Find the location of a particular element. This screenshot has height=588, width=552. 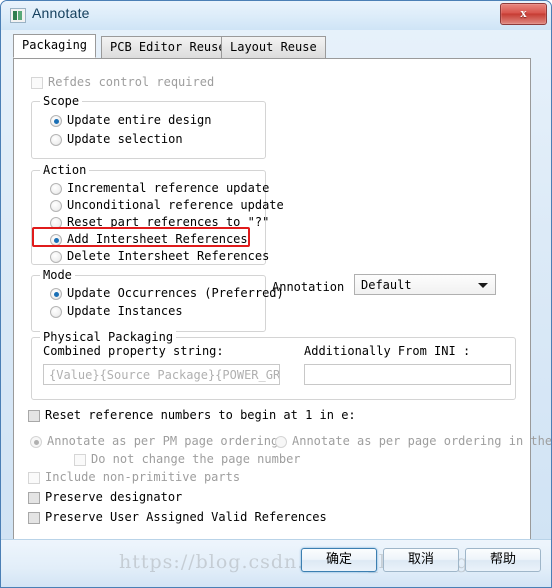

radio-update-entire-design-label: Update entire design is located at coordinates (139, 120).